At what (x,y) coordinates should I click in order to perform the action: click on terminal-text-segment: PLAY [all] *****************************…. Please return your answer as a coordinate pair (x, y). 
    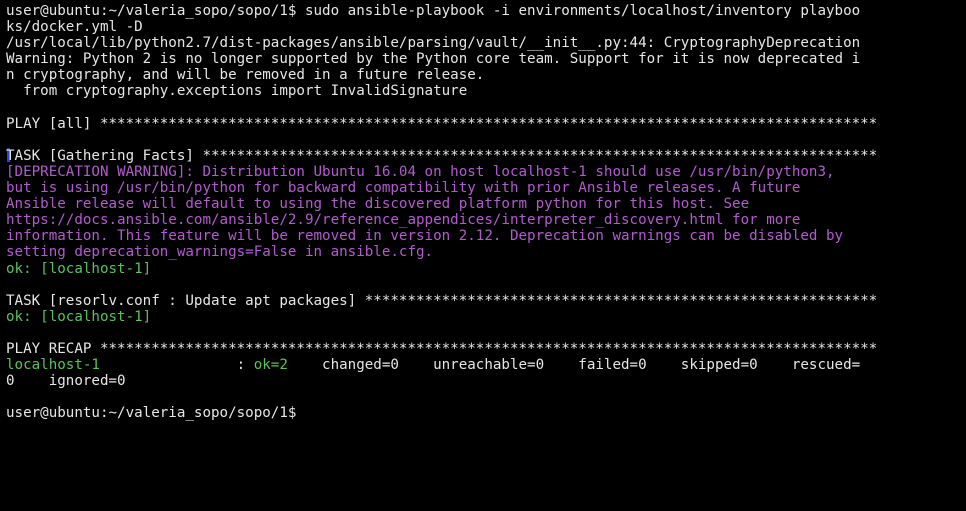
    Looking at the image, I should click on (442, 123).